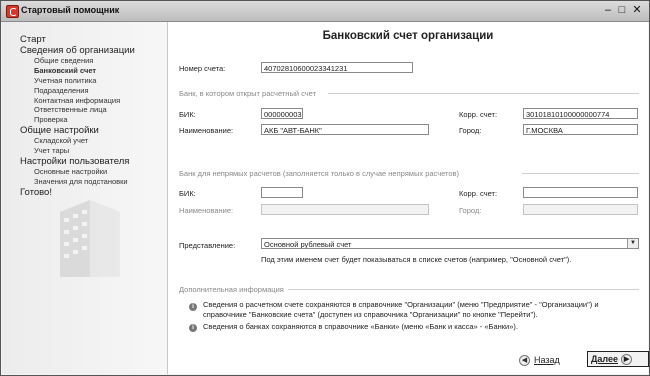 The width and height of the screenshot is (650, 376). I want to click on arrow-left-icon: ◀, so click(524, 361).